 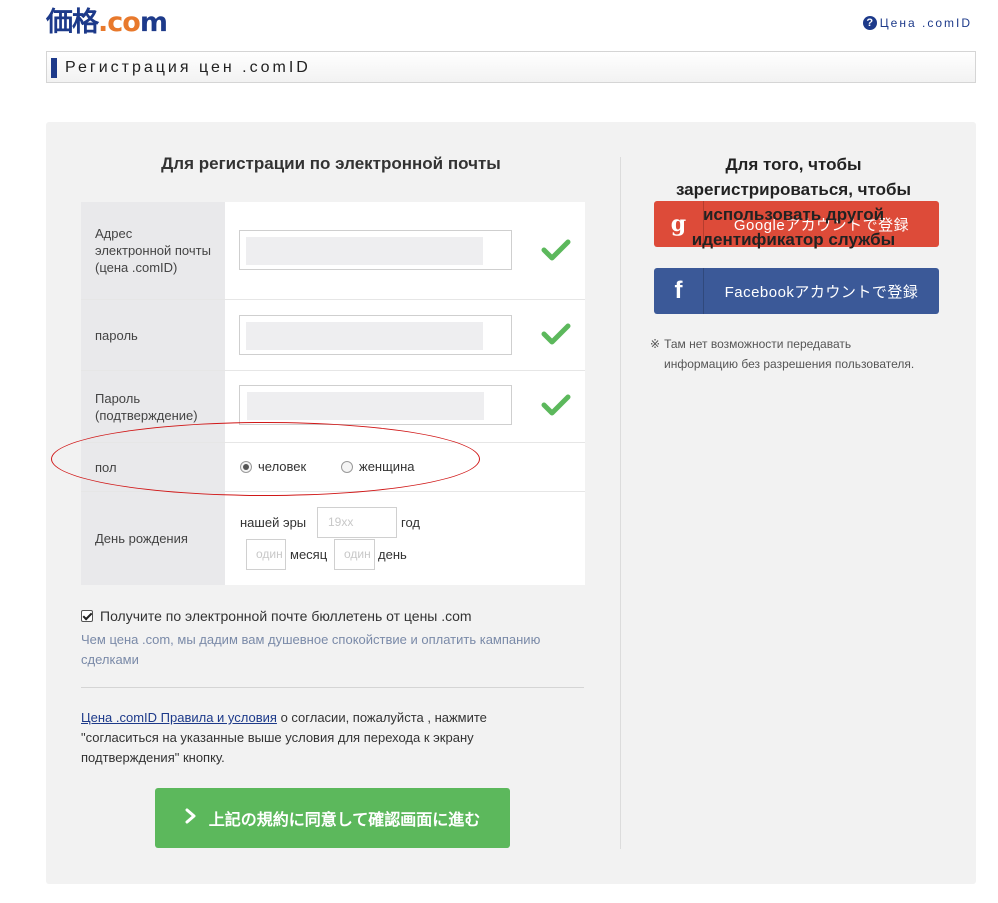 What do you see at coordinates (410, 522) in the screenshot?
I see `birth-year-unit: год` at bounding box center [410, 522].